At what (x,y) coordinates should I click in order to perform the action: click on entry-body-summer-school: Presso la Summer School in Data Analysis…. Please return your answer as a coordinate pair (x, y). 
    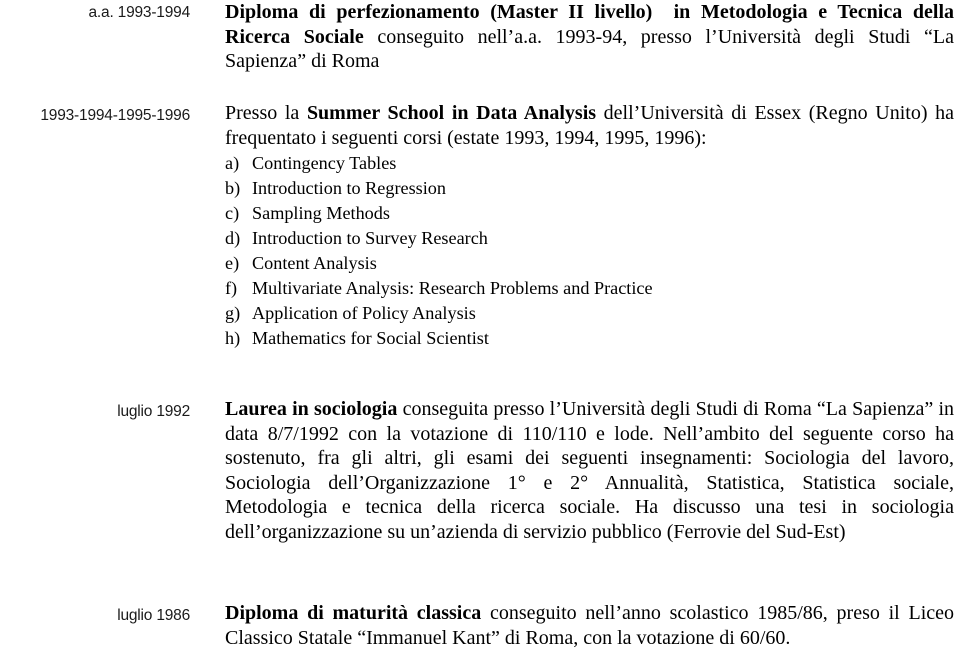
    Looking at the image, I should click on (589, 125).